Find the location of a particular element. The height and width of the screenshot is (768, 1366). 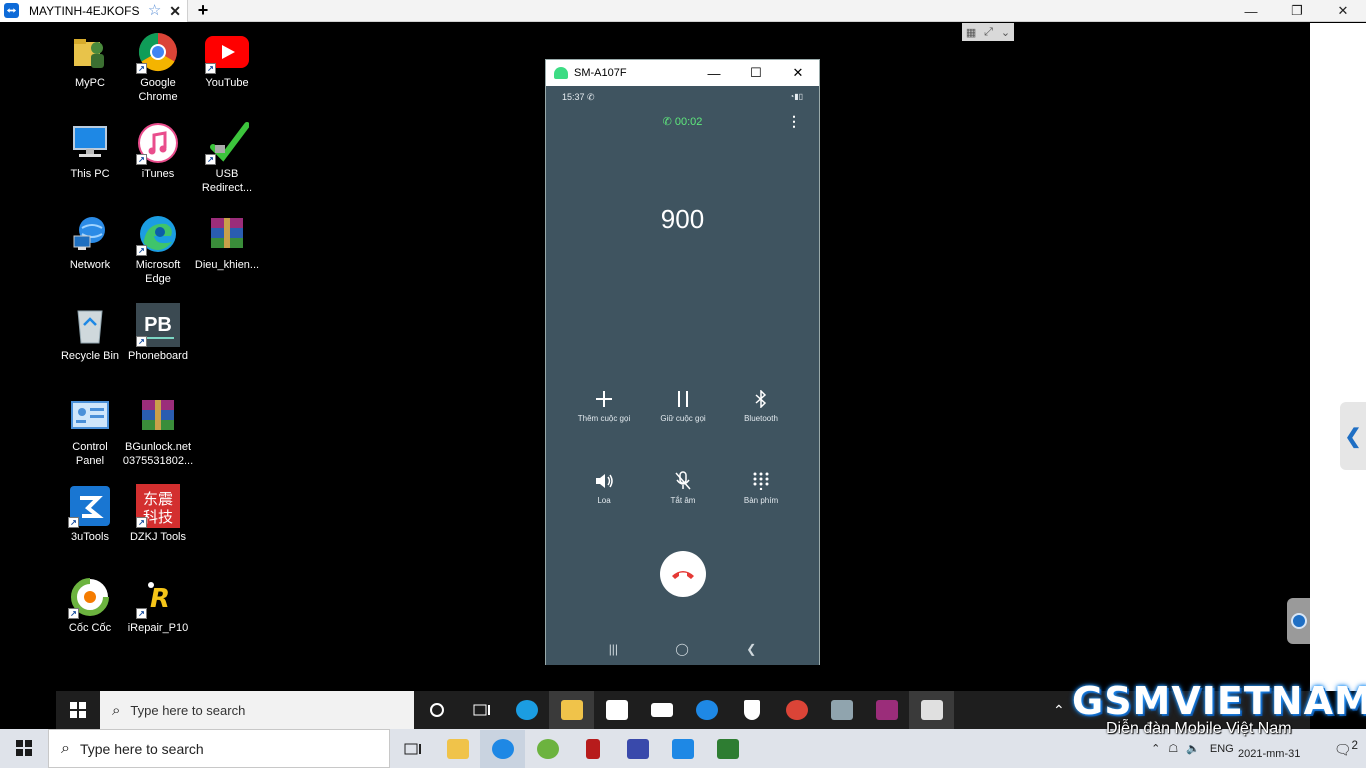

mail-taskbar-icon is located at coordinates (661, 710).